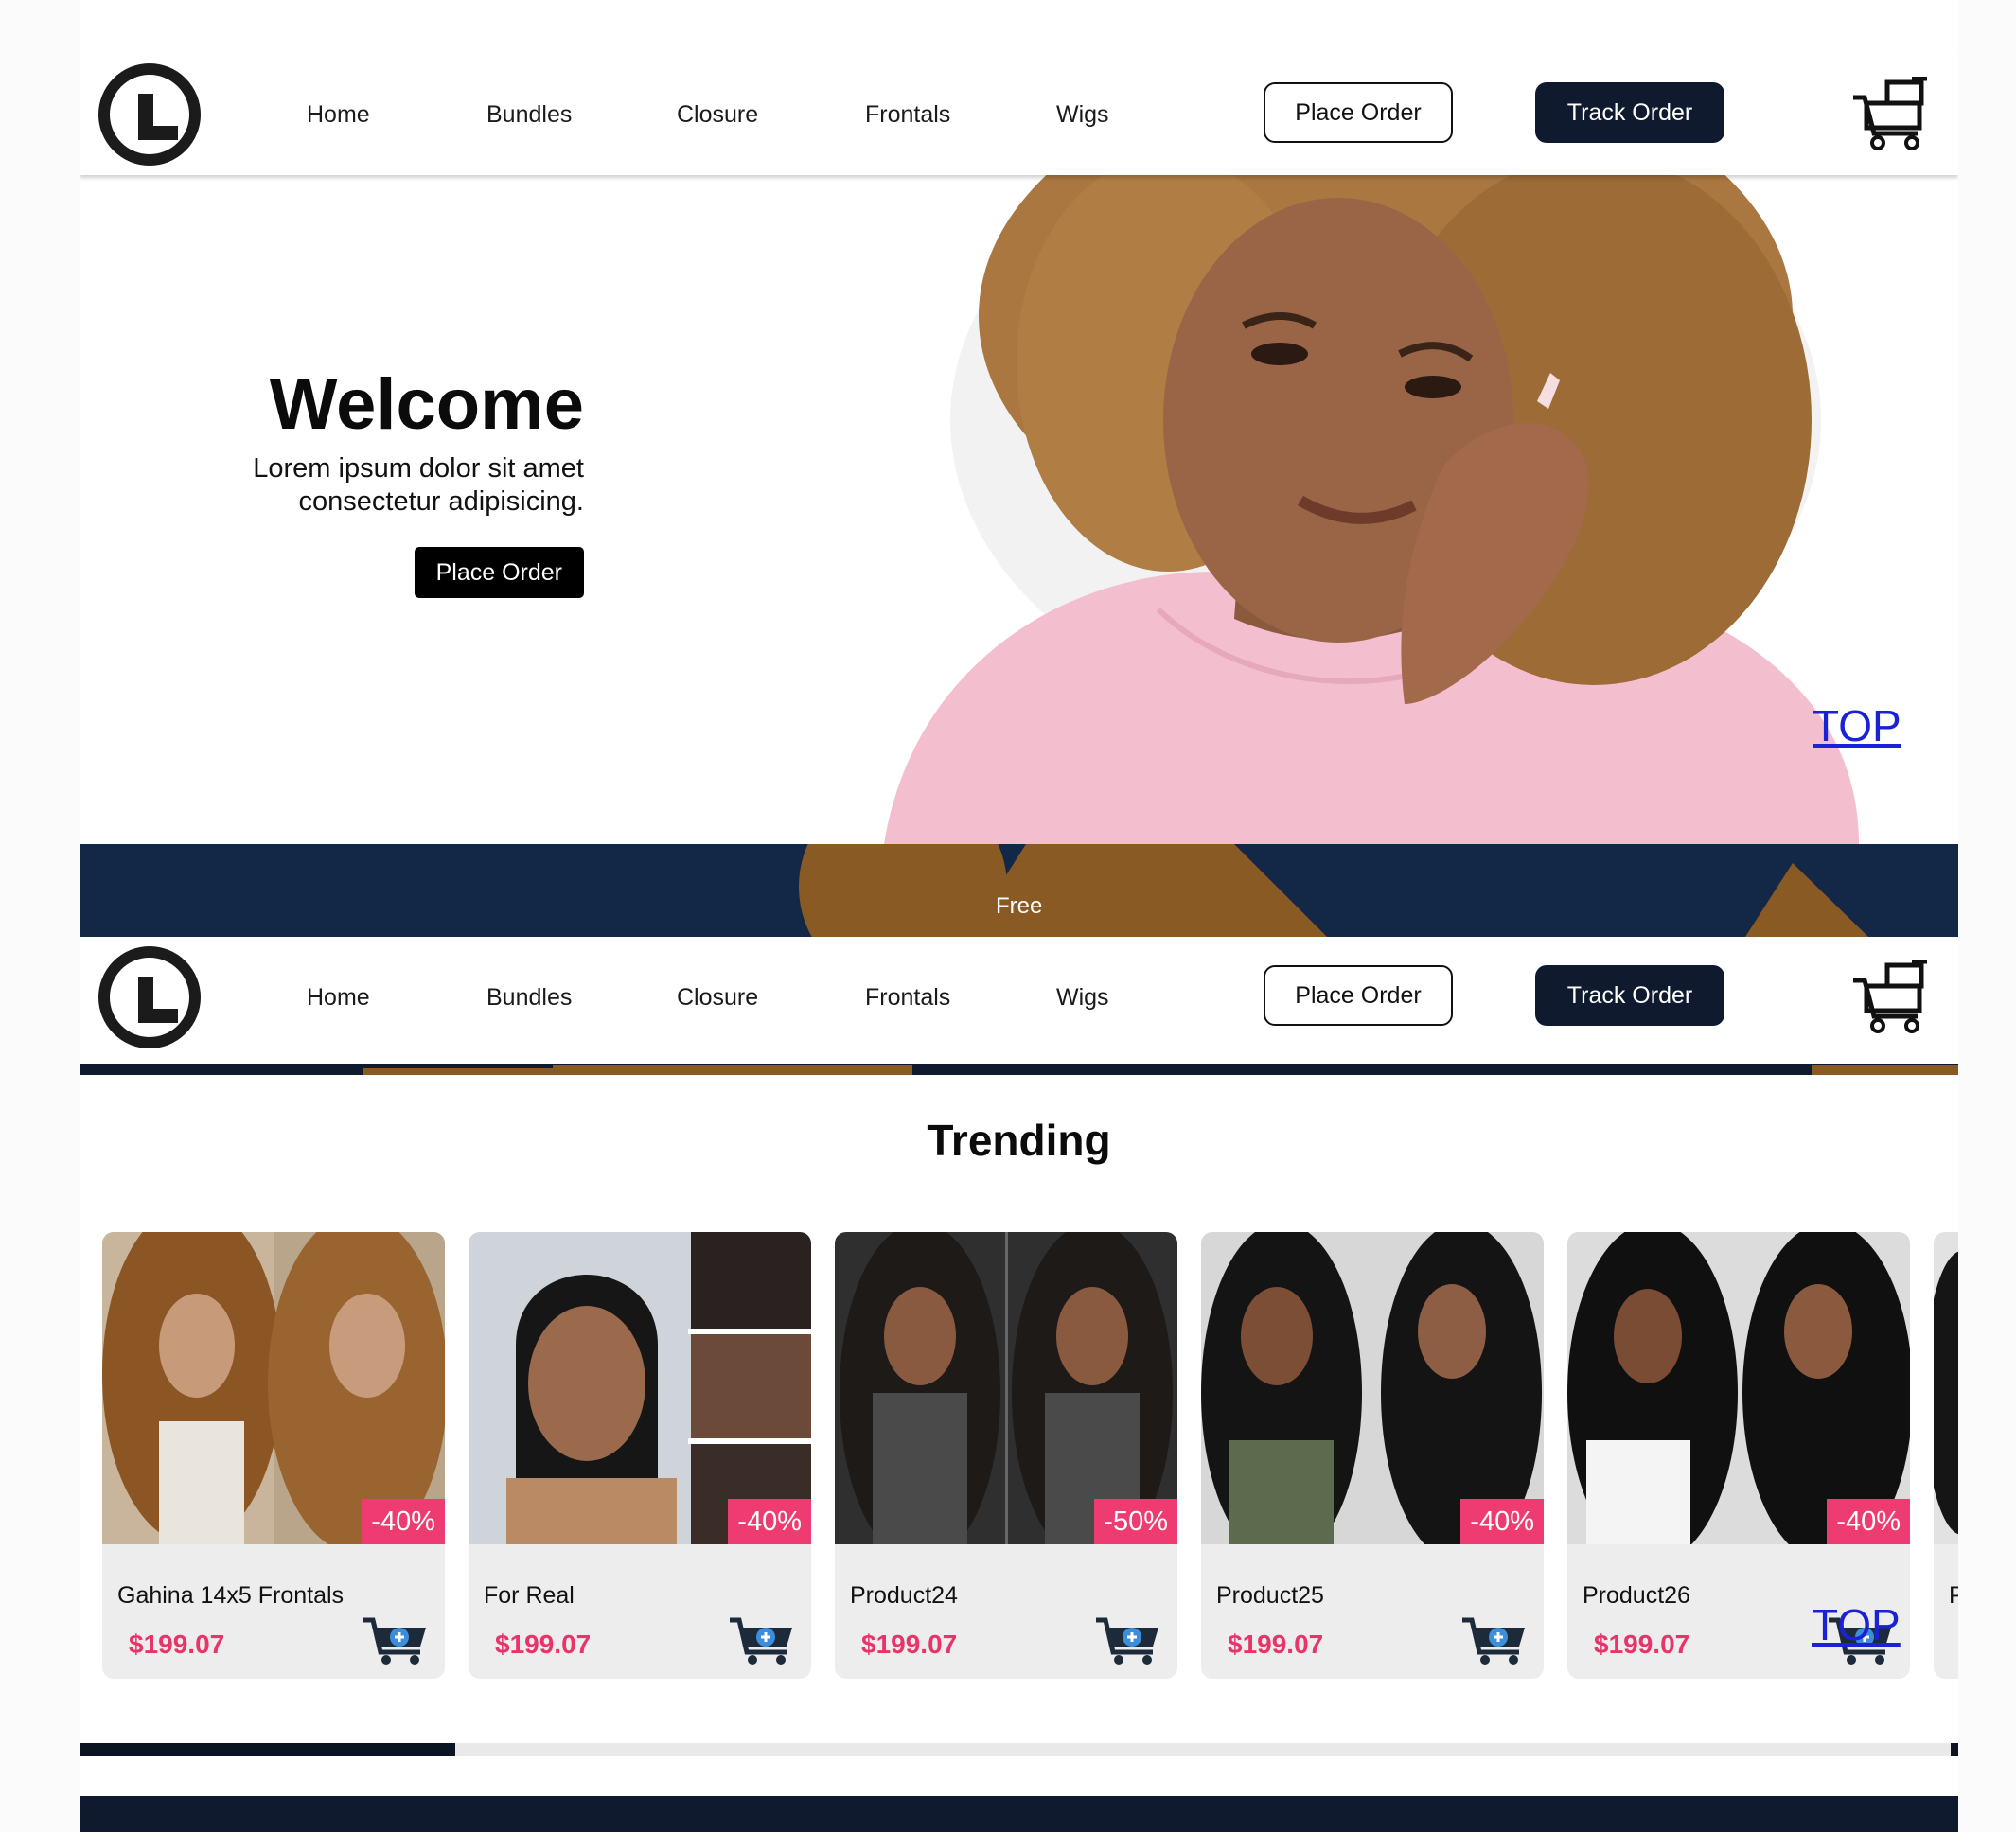  What do you see at coordinates (1270, 1596) in the screenshot?
I see `product-name: Product25` at bounding box center [1270, 1596].